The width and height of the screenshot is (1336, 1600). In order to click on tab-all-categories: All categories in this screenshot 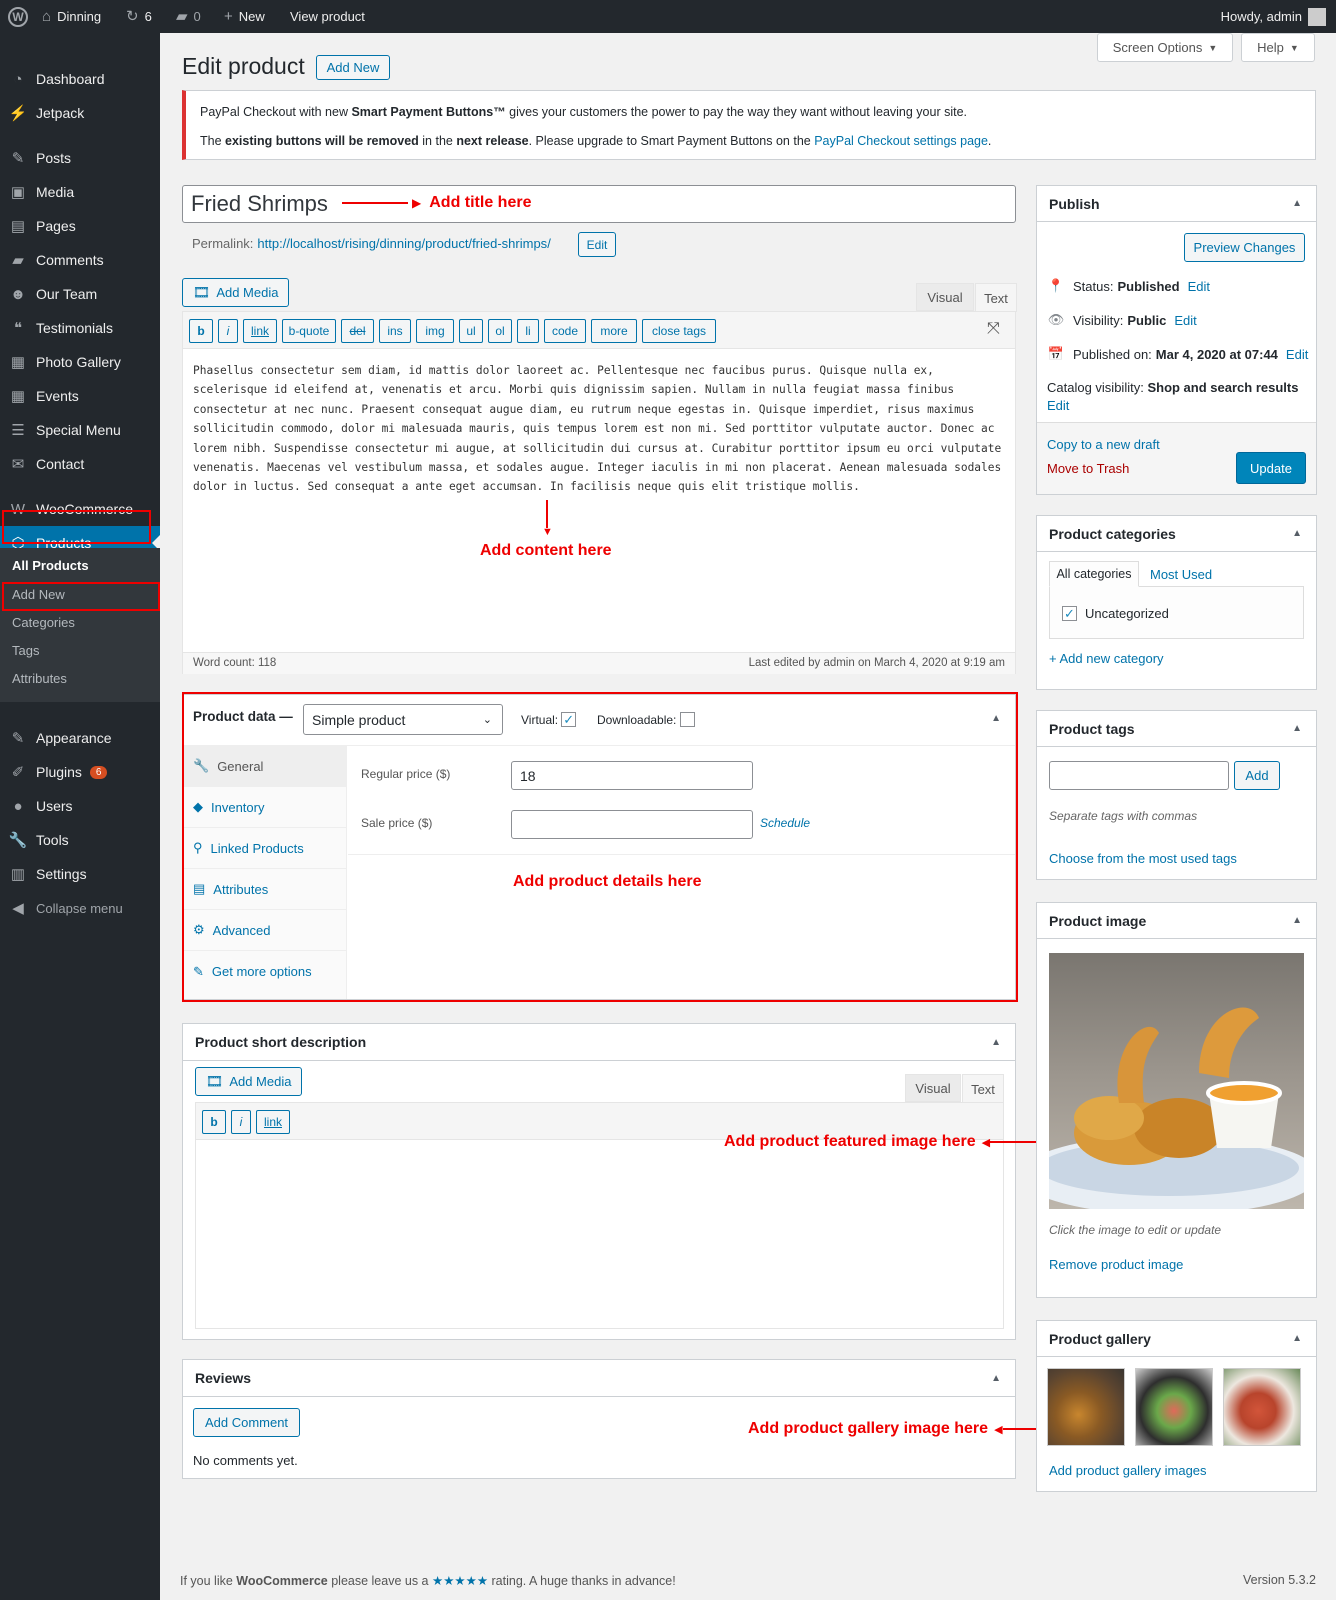, I will do `click(1094, 574)`.